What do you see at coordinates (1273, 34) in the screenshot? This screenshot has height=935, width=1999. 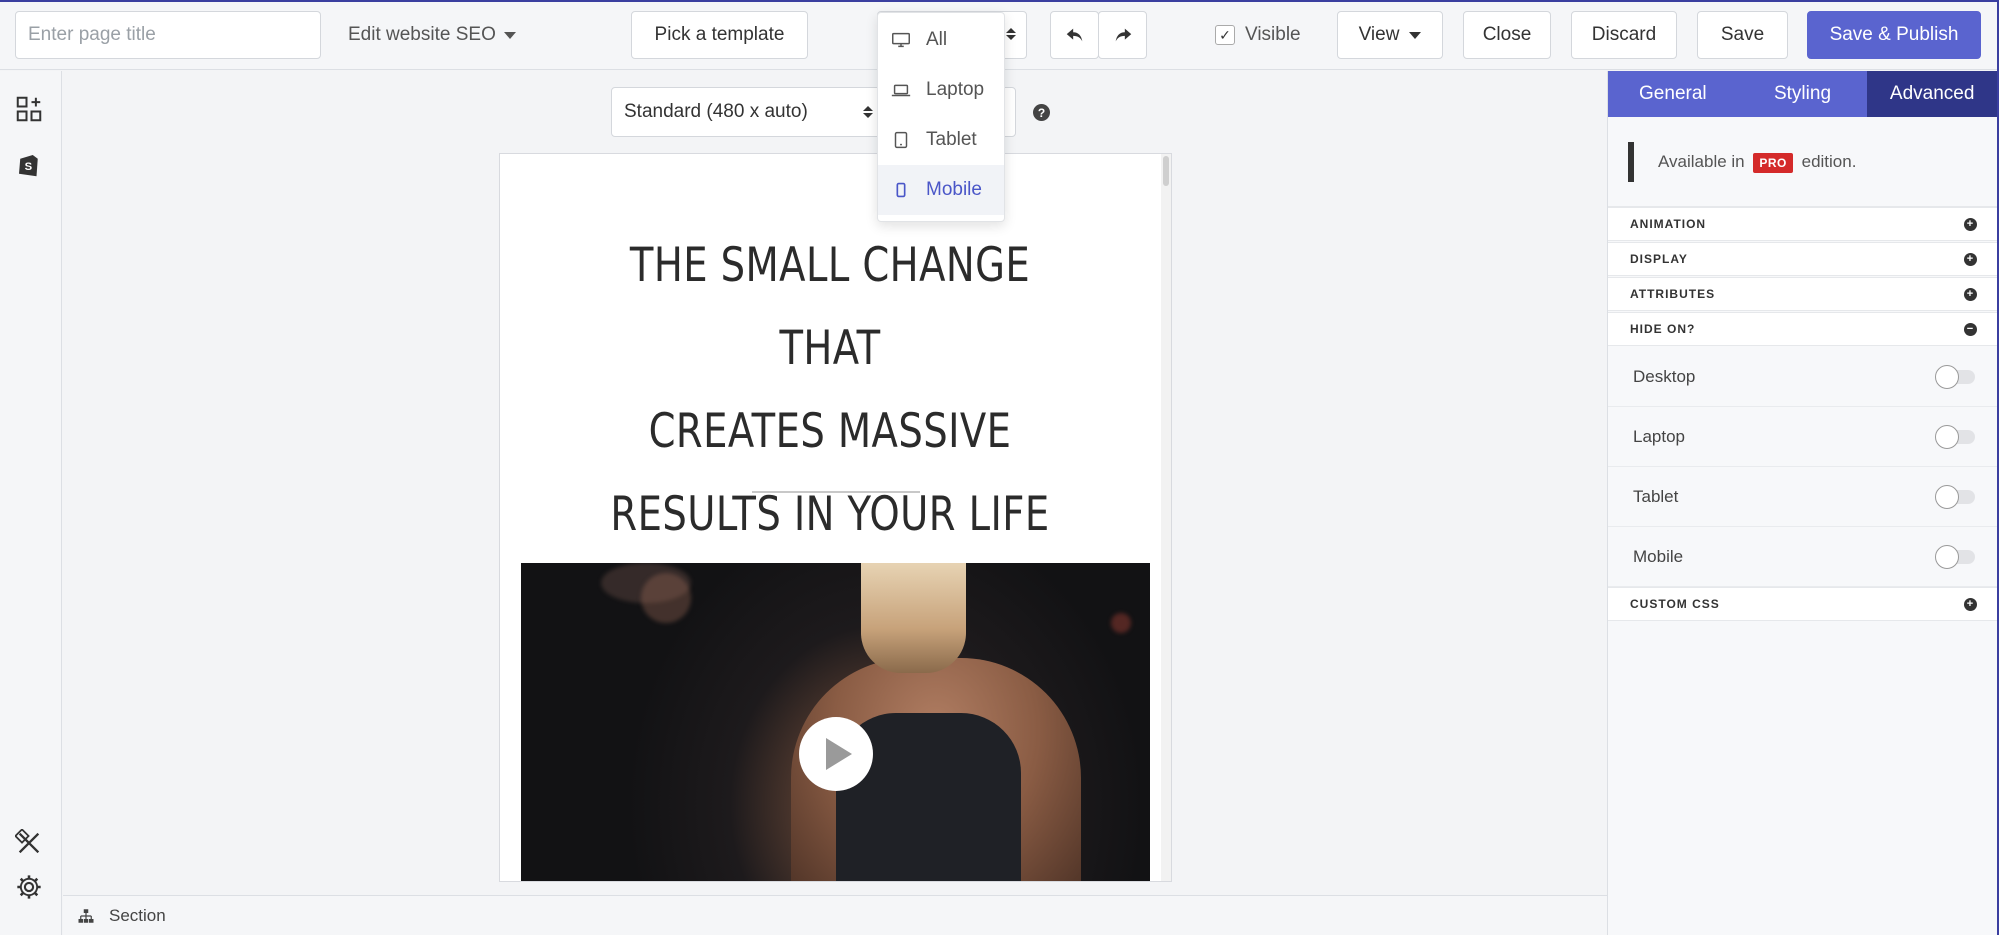 I see `visible-label: Visible` at bounding box center [1273, 34].